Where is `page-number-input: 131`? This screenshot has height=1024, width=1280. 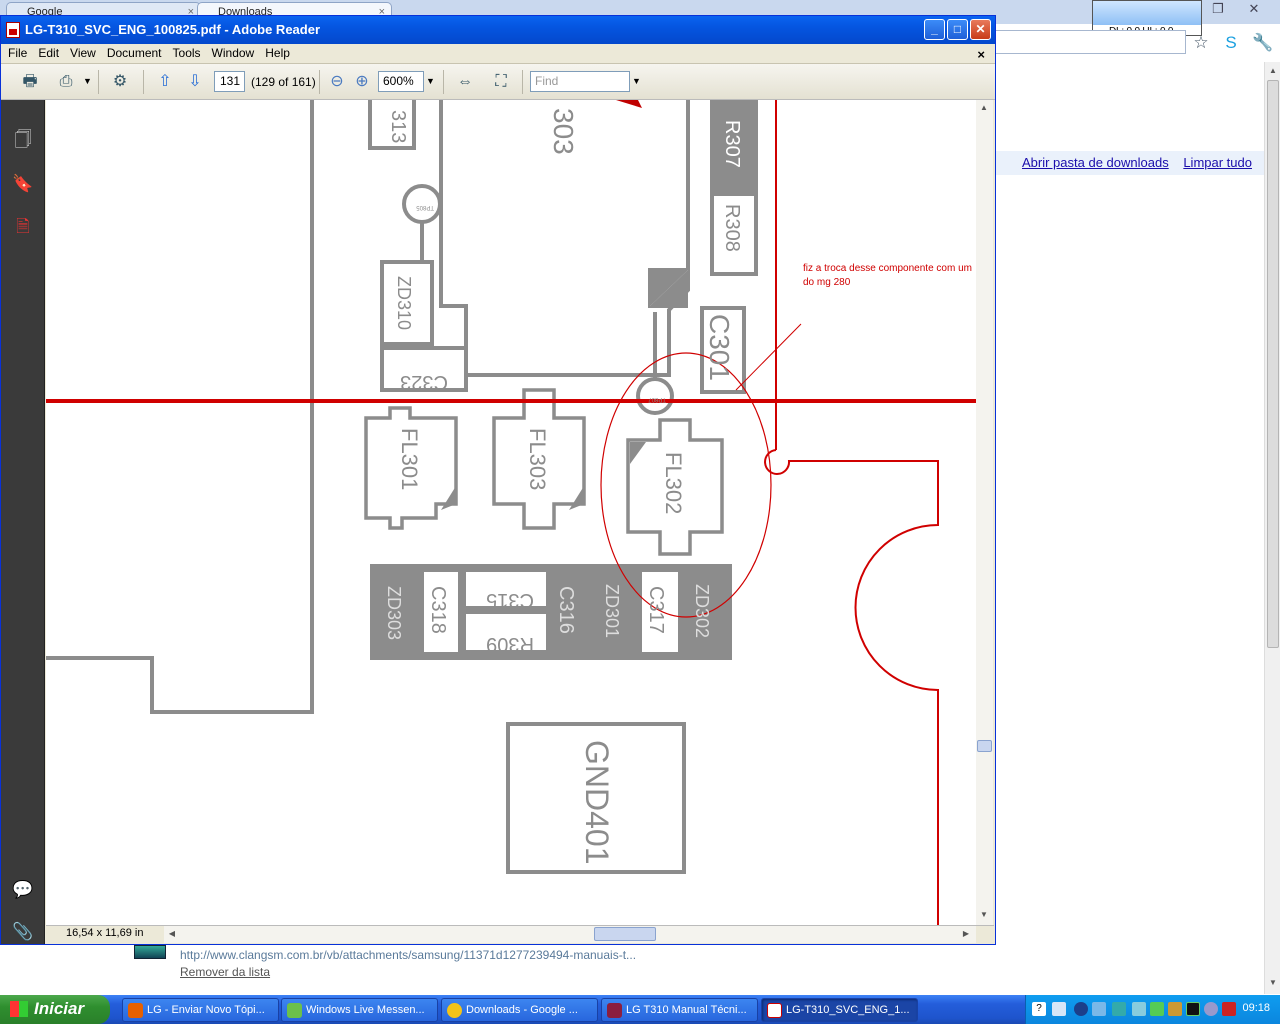 page-number-input: 131 is located at coordinates (229, 81).